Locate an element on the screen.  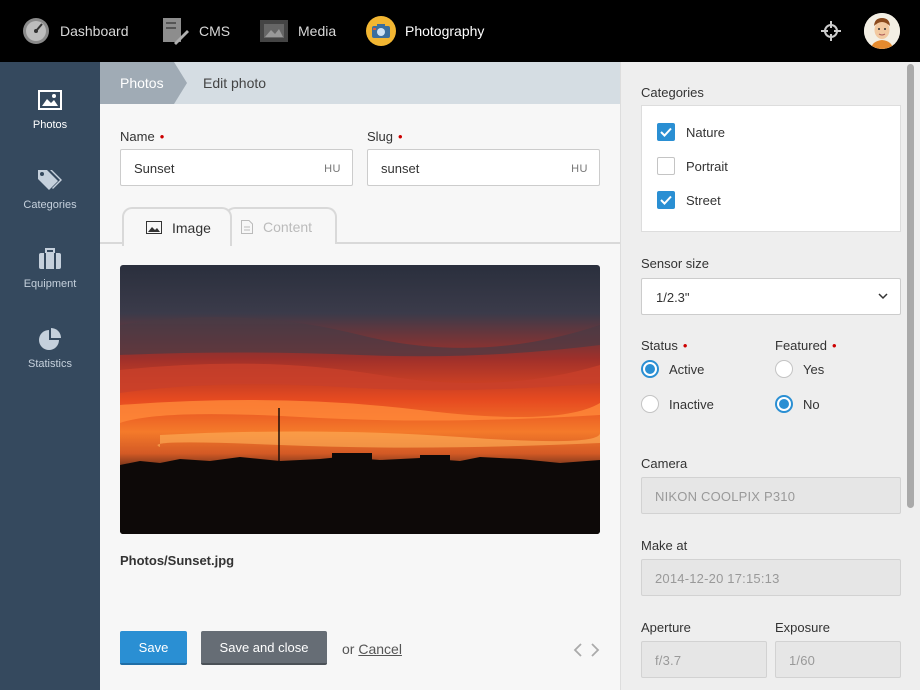
make-at-label: Make at is located at coordinates (664, 545).